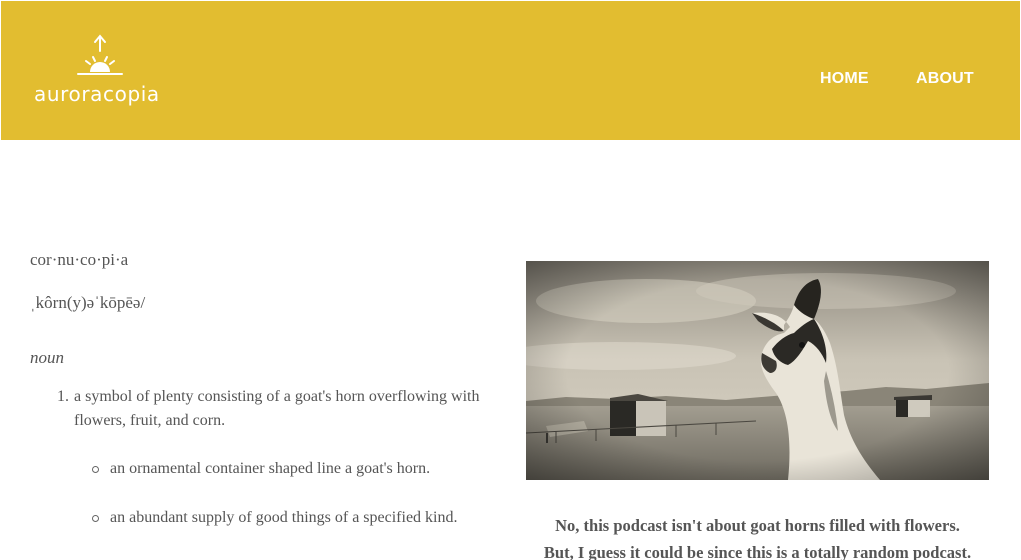 The height and width of the screenshot is (560, 1021). I want to click on headword: cor·nu·co·pi·a, so click(79, 259).